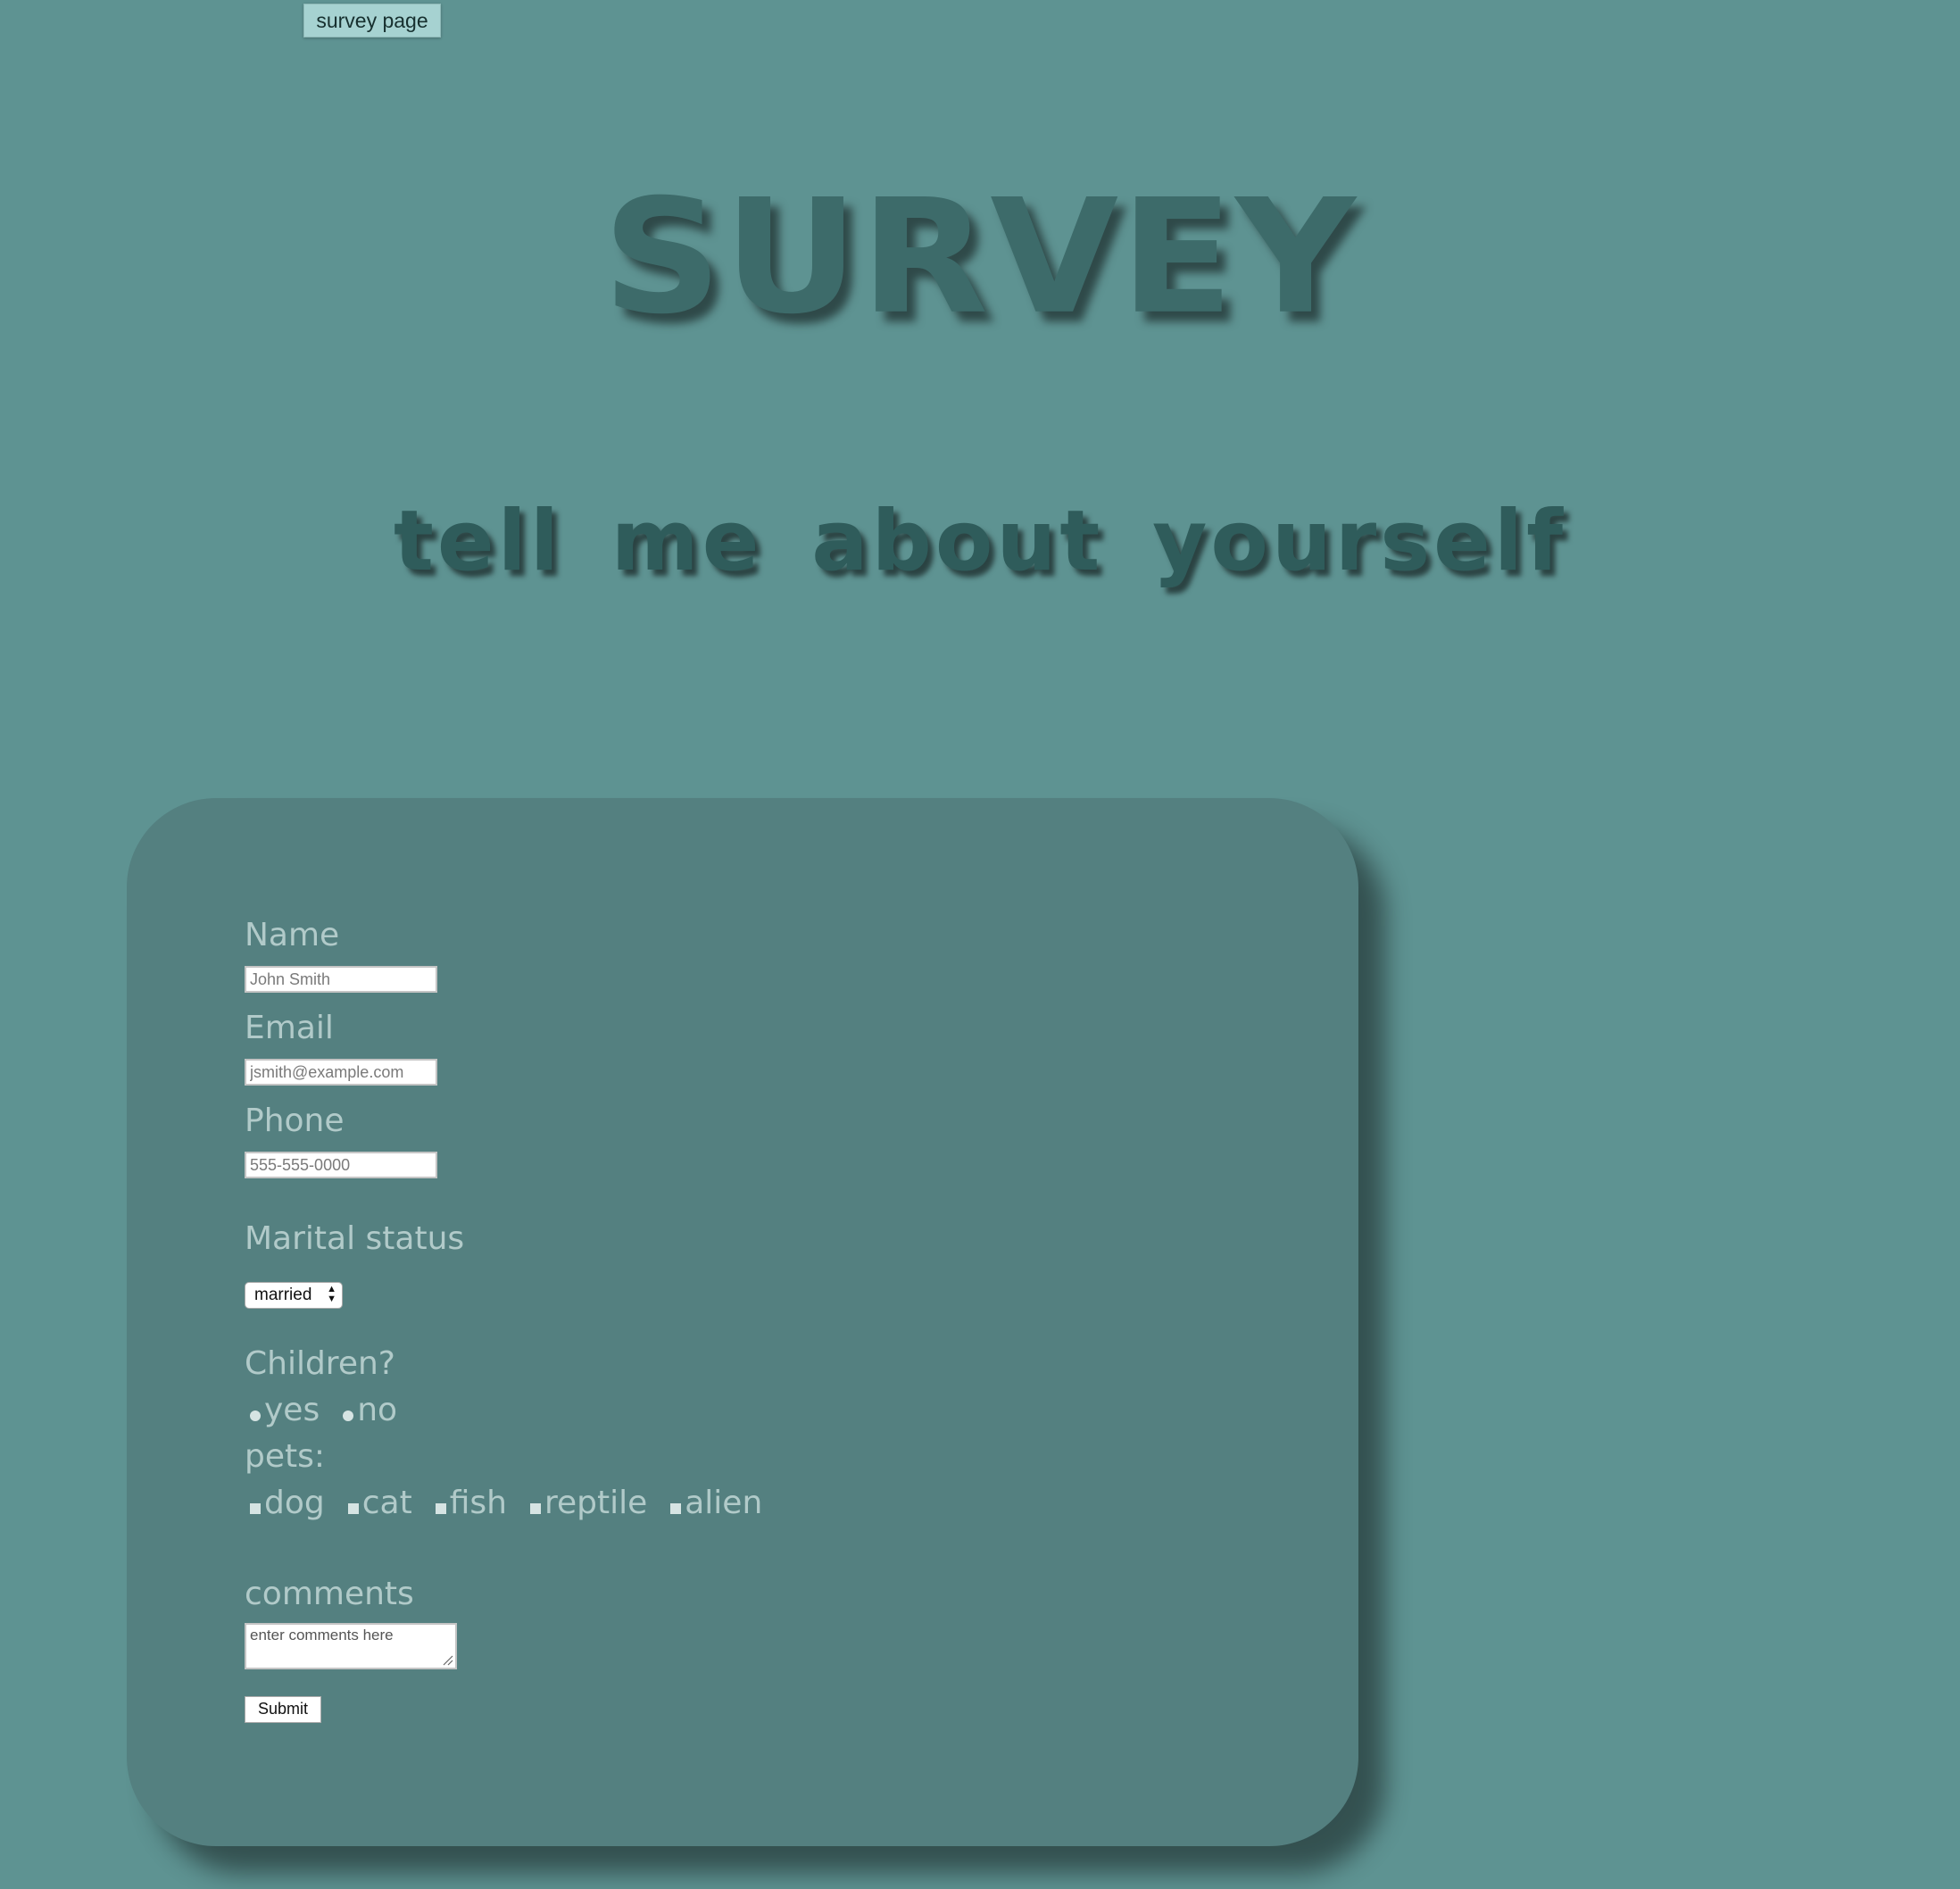 The image size is (1960, 1889). What do you see at coordinates (351, 1646) in the screenshot?
I see `comments-textarea: enter comments here` at bounding box center [351, 1646].